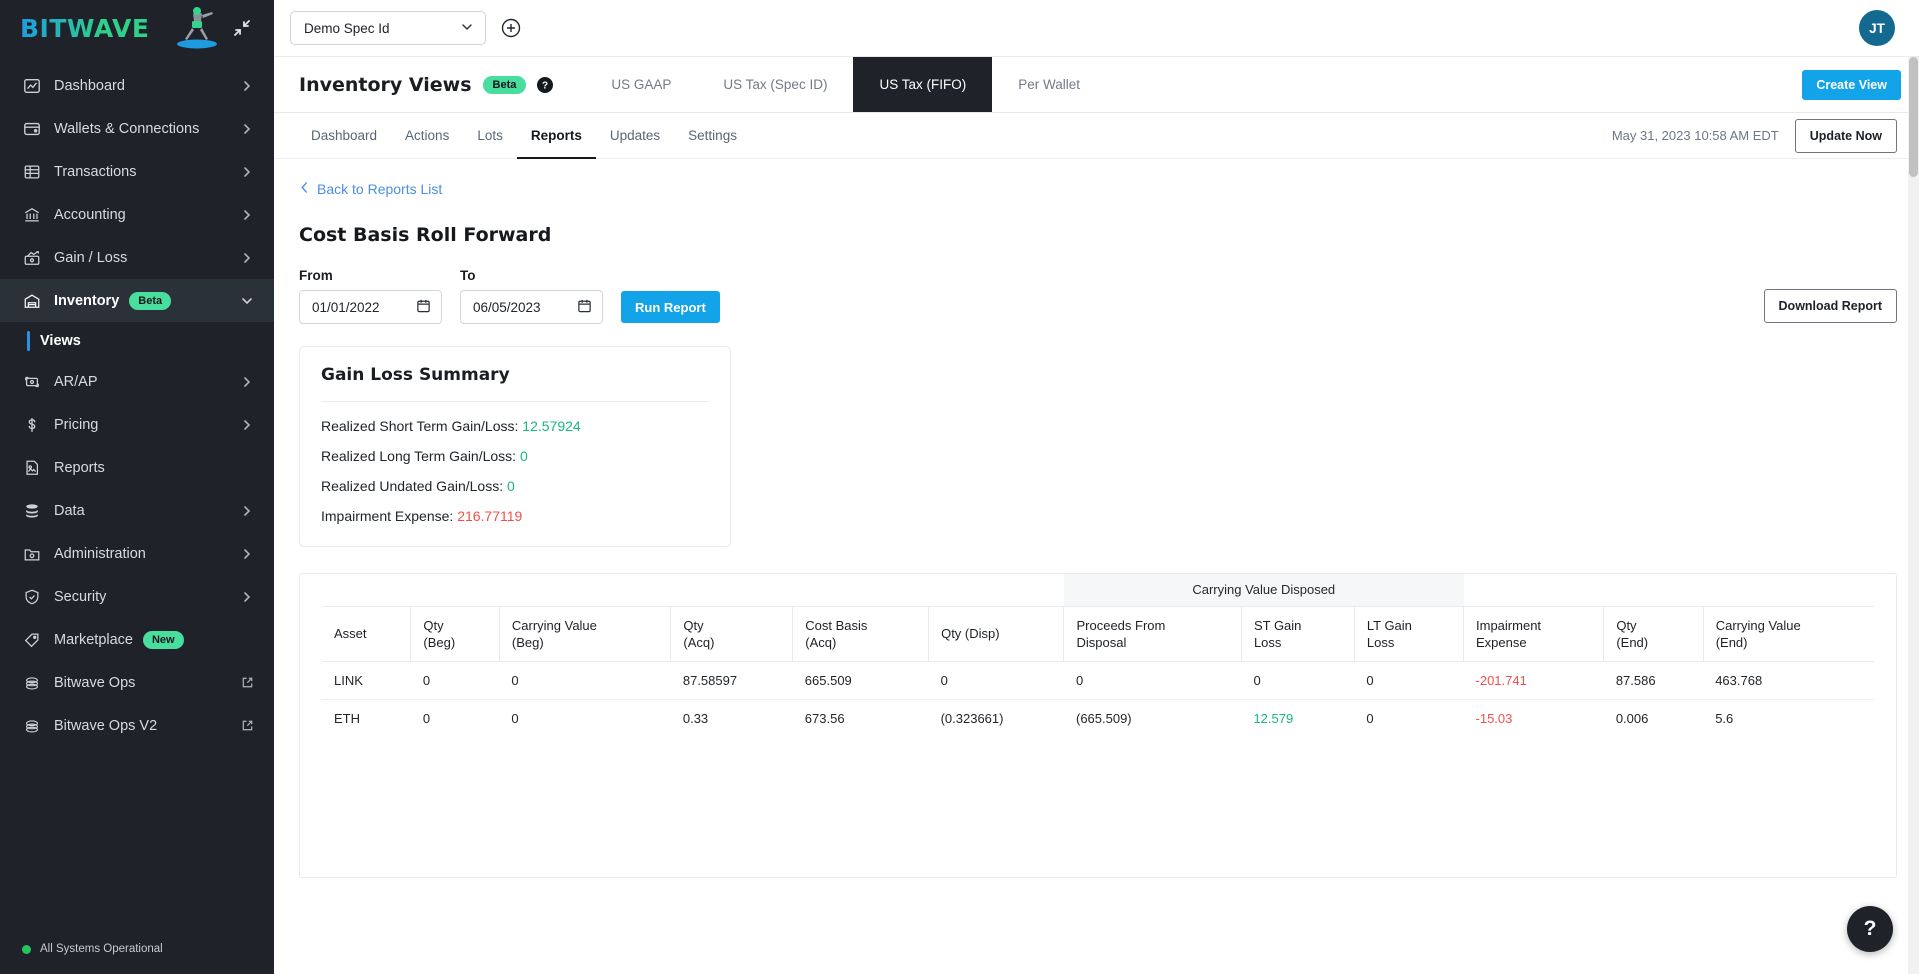 The height and width of the screenshot is (974, 1919). Describe the element at coordinates (425, 235) in the screenshot. I see `report-title: Cost Basis Roll Forward` at that location.